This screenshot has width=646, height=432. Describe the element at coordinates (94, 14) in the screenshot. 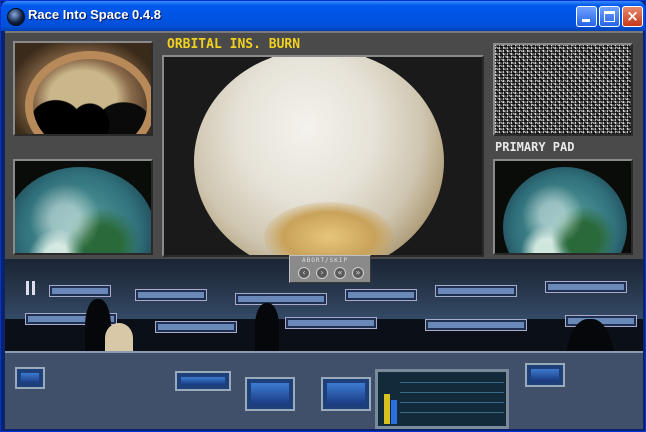

I see `window-title: Race Into Space 0.4.8` at that location.